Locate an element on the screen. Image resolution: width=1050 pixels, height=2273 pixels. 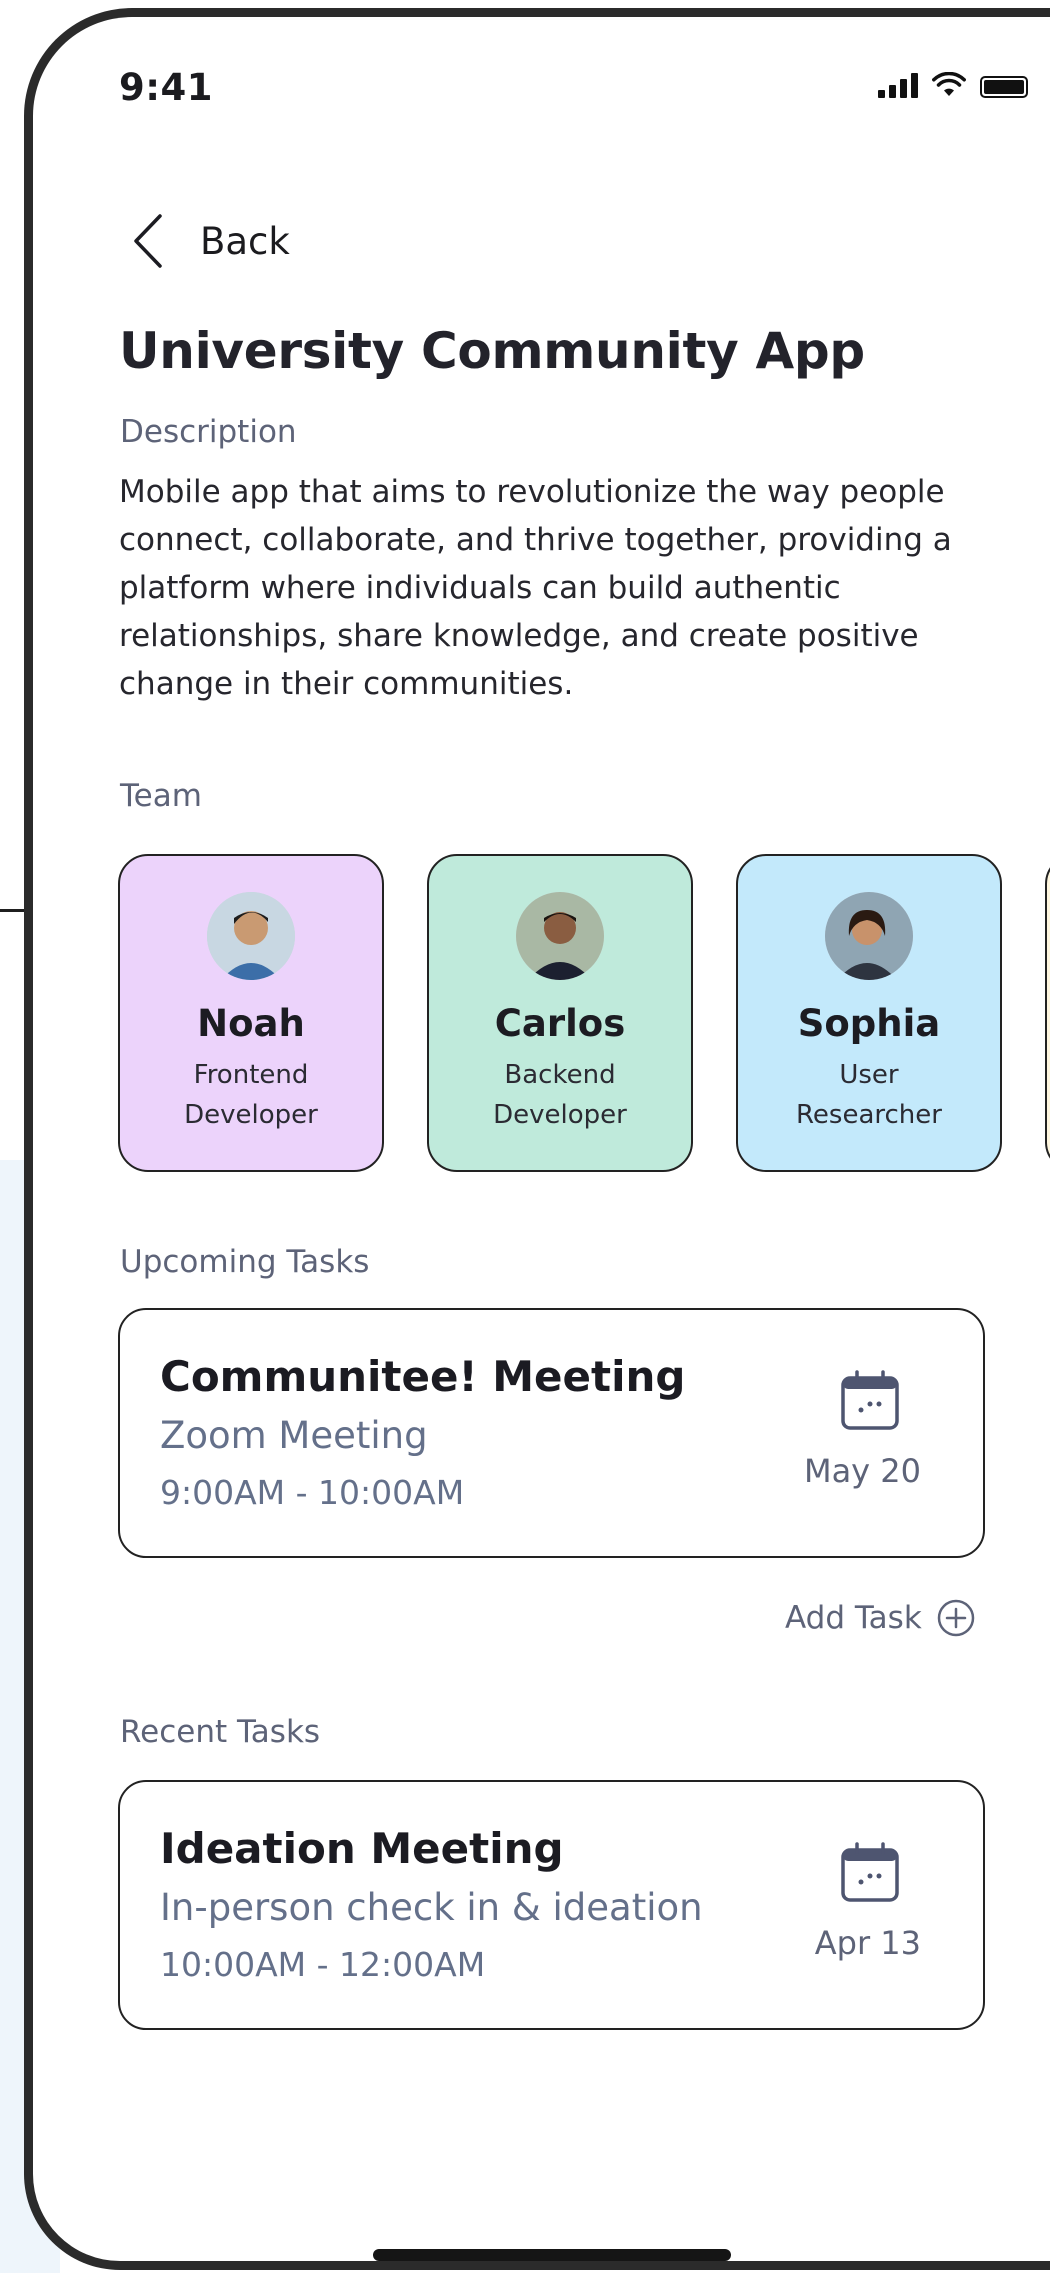
member-name: Sophia is located at coordinates (869, 1023).